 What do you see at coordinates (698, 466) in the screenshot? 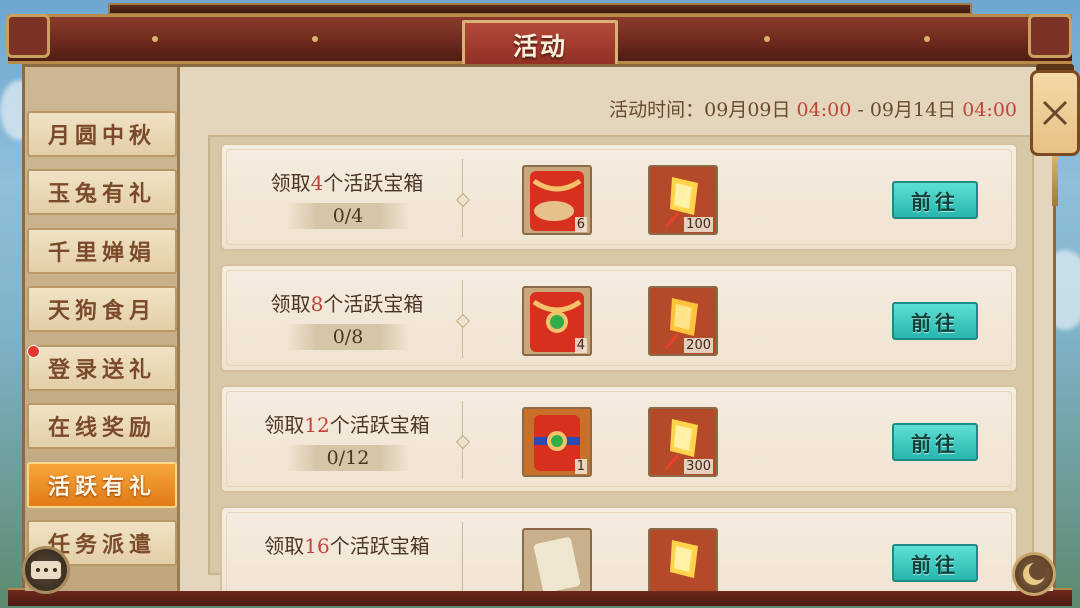
I see `reward-count: 300` at bounding box center [698, 466].